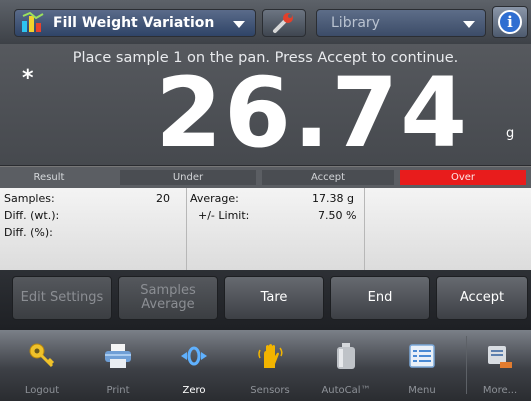 This screenshot has width=531, height=401. I want to click on result-over: Over, so click(463, 177).